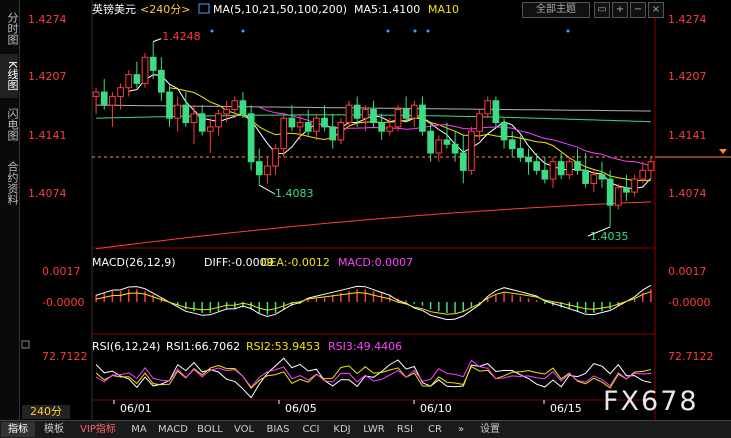 This screenshot has height=438, width=731. Describe the element at coordinates (9, 183) in the screenshot. I see `tab-contract-info: 合约资料` at that location.